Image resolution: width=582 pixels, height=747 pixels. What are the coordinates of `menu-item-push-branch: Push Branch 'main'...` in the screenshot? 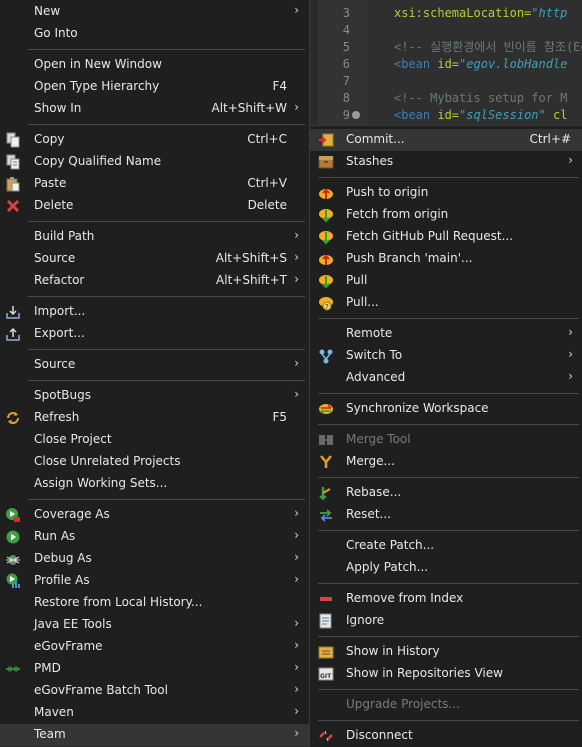 It's located at (446, 259).